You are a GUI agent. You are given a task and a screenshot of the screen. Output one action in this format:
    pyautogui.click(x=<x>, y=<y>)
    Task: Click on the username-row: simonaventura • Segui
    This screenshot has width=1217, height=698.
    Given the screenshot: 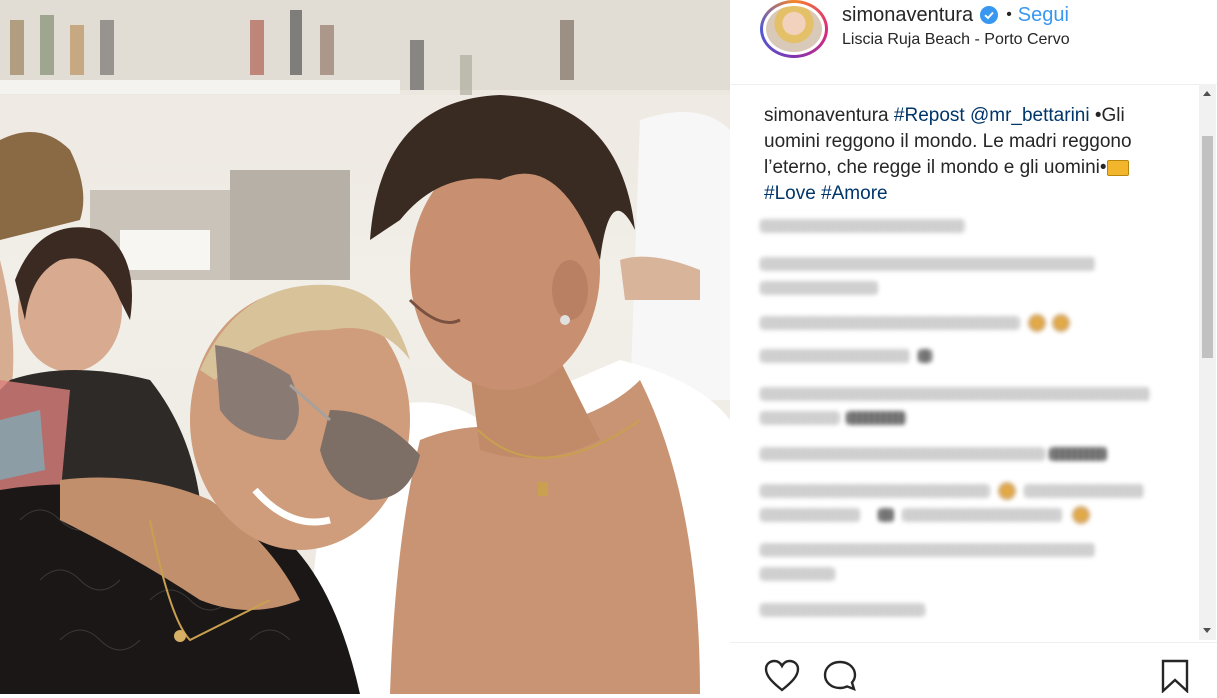 What is the action you would take?
    pyautogui.click(x=955, y=15)
    